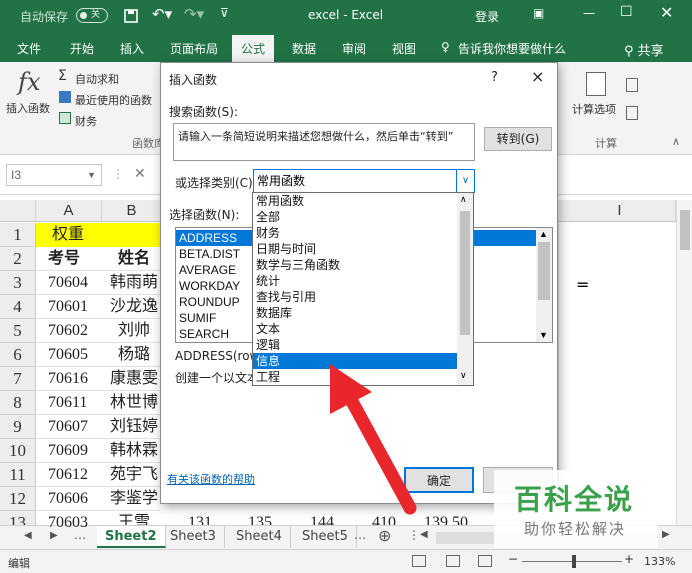 The image size is (692, 573). I want to click on redo-icon: ↷▾, so click(194, 14).